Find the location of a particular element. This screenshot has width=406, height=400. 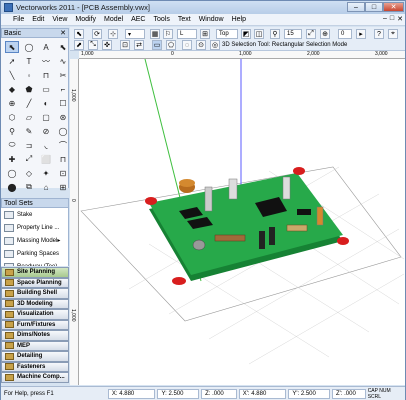

tool-icon: ⊕ is located at coordinates (12, 103).